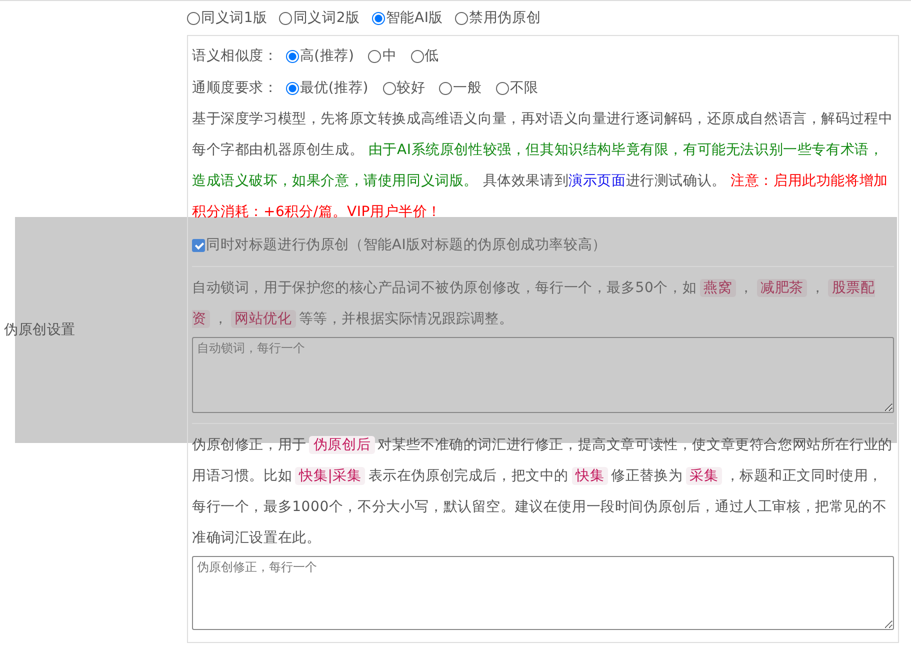 Image resolution: width=911 pixels, height=658 pixels. I want to click on option-label: 不限, so click(524, 88).